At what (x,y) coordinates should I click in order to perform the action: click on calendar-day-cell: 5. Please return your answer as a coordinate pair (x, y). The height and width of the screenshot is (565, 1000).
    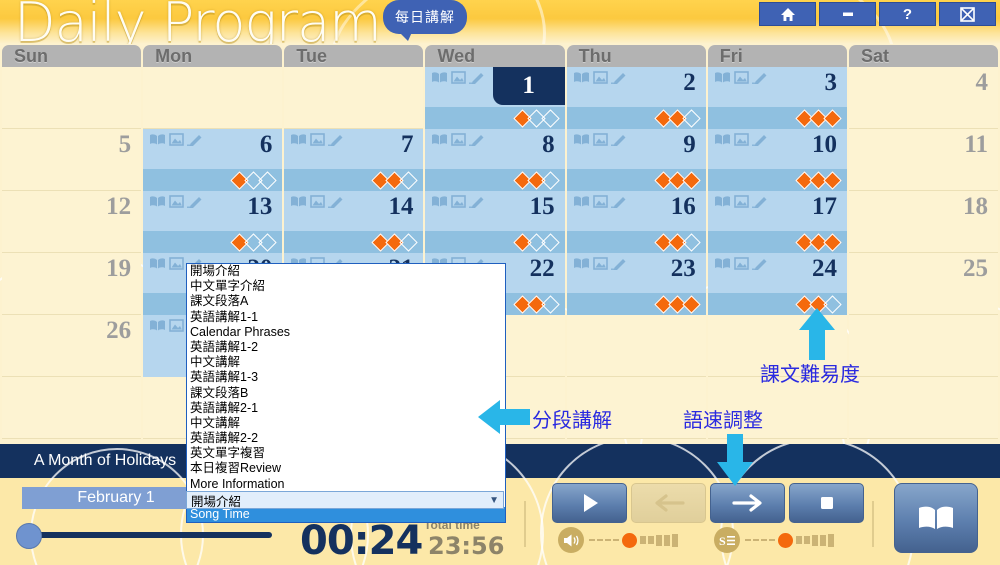
    Looking at the image, I should click on (72, 160).